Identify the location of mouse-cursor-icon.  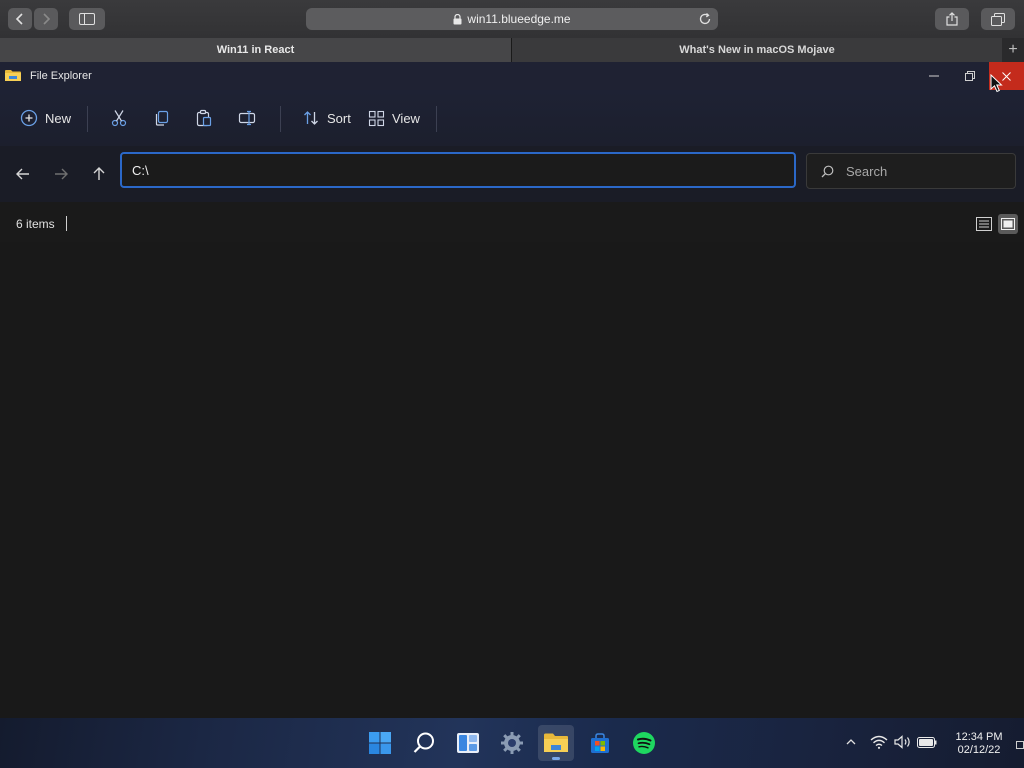
(996, 85).